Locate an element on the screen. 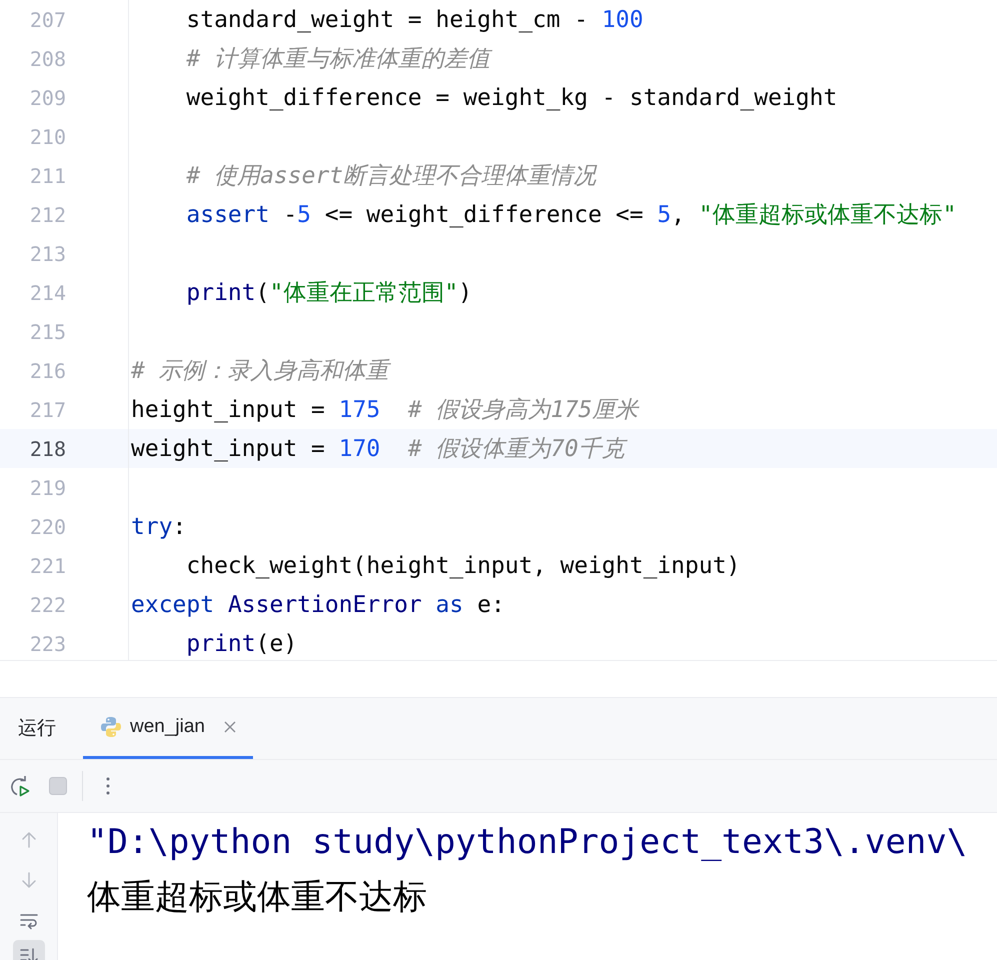 The width and height of the screenshot is (997, 960). close-icon is located at coordinates (230, 727).